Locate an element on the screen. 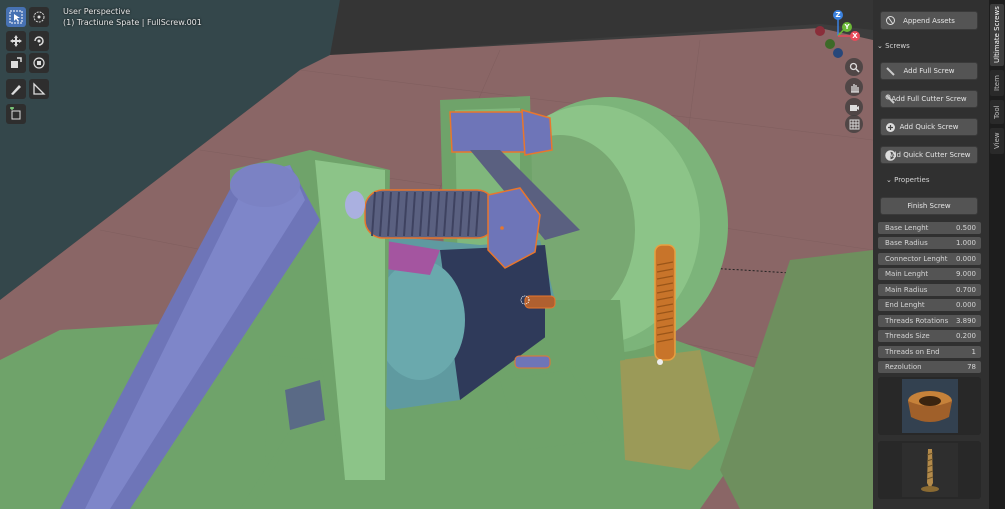 The height and width of the screenshot is (509, 1005). zoom-icon is located at coordinates (854, 67).